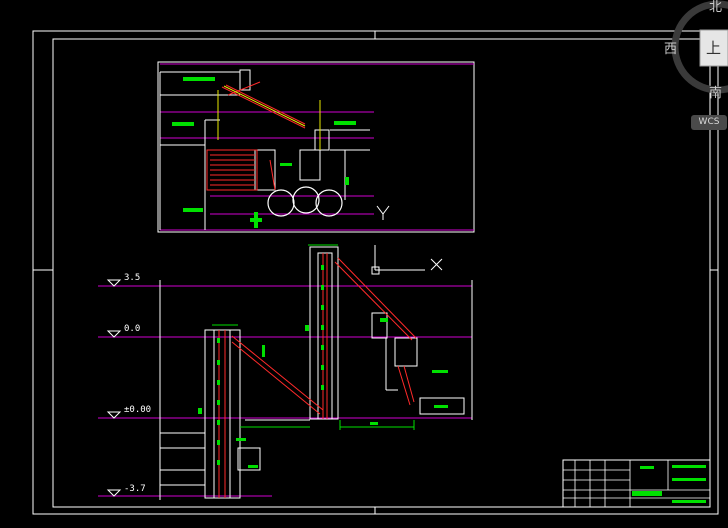 The width and height of the screenshot is (728, 528). I want to click on viewcube-west-label: 西, so click(670, 47).